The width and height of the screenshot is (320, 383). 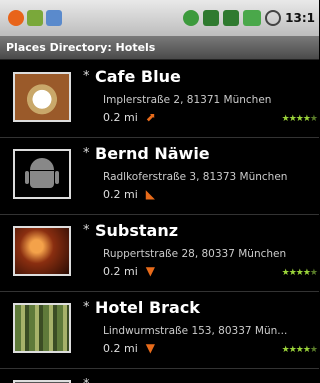 I want to click on download-icon, so click(x=54, y=18).